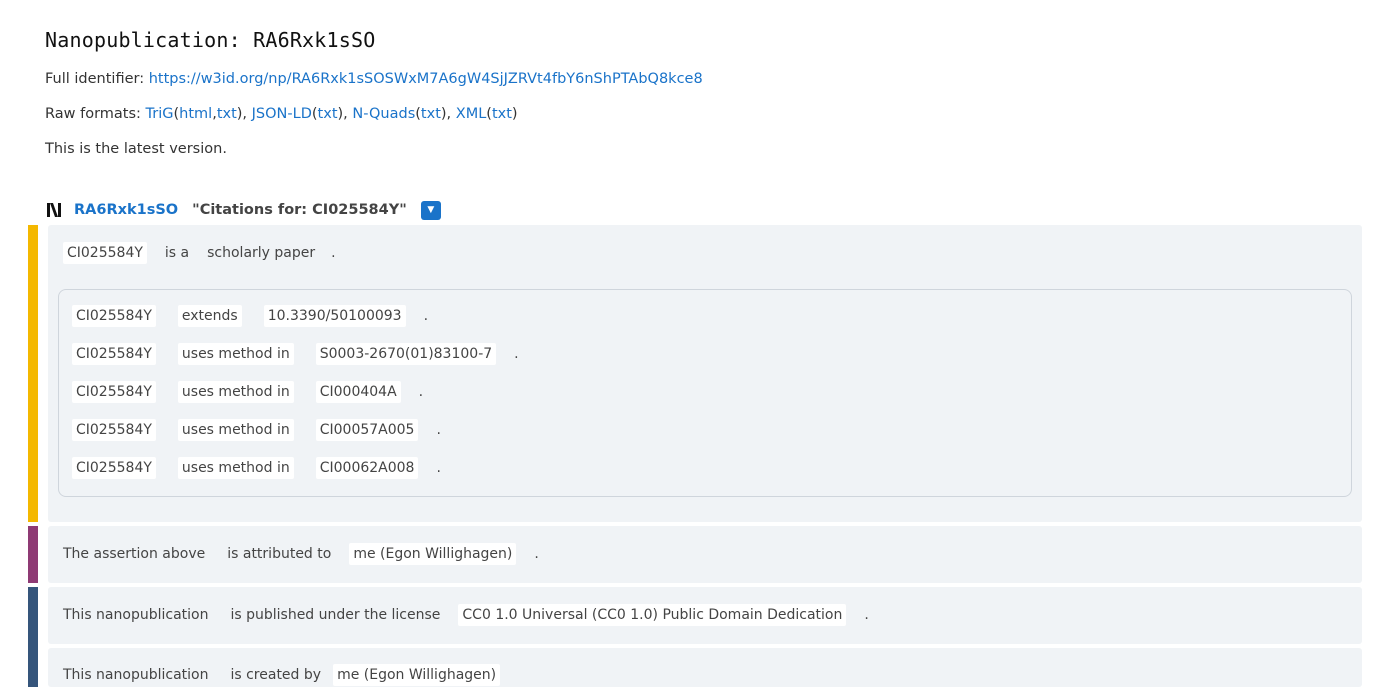 This screenshot has width=1373, height=687. What do you see at coordinates (367, 468) in the screenshot?
I see `triple-object: CI00062A008` at bounding box center [367, 468].